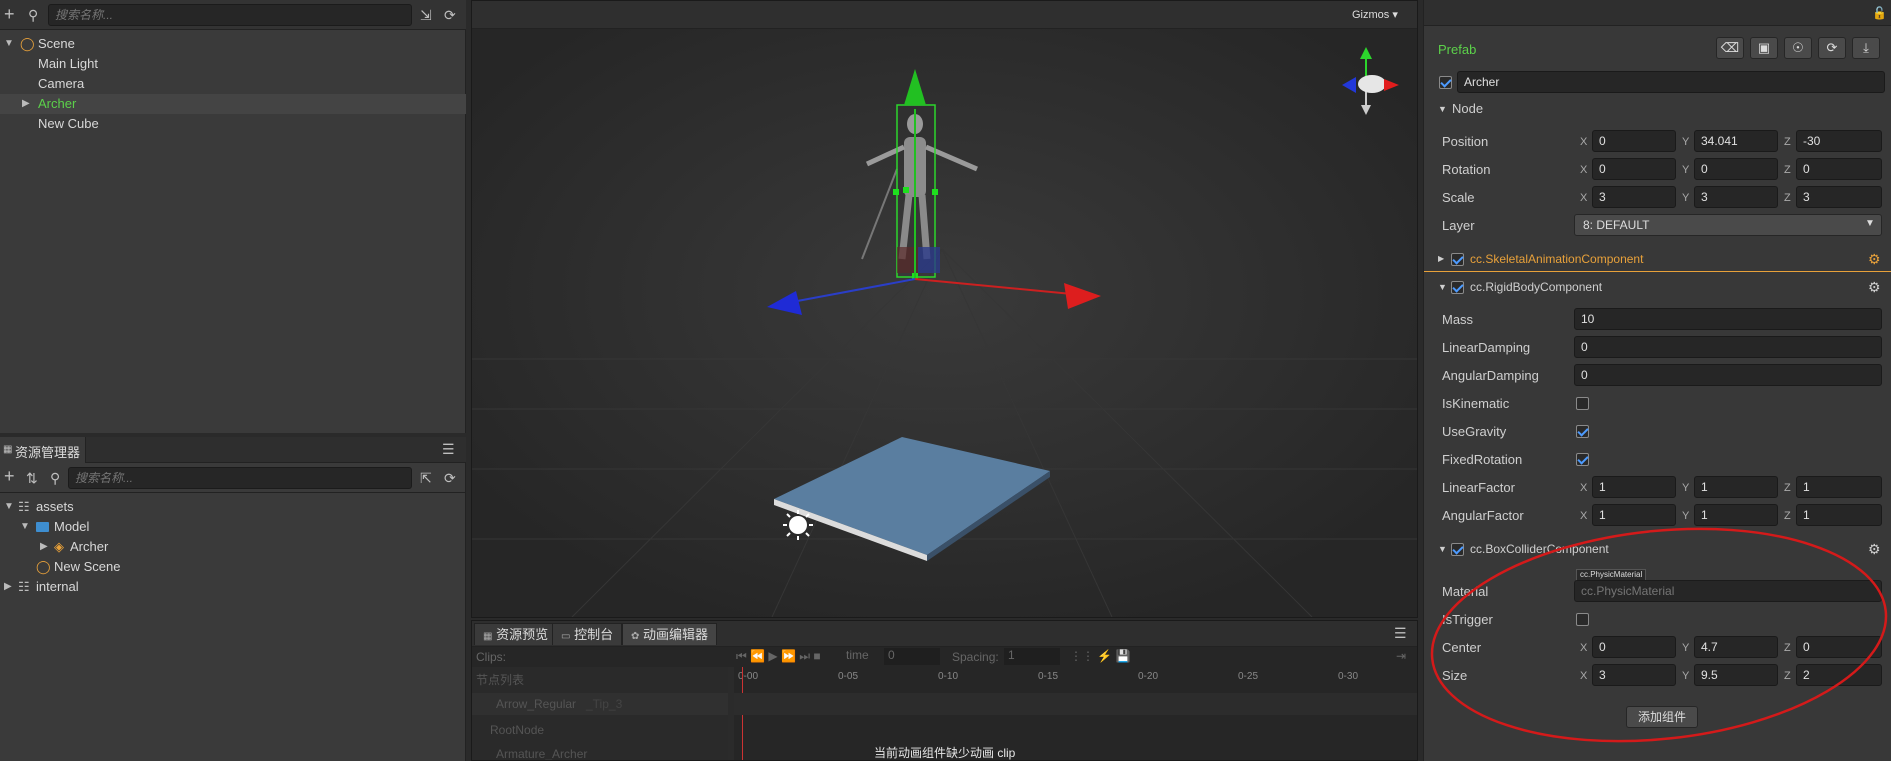  What do you see at coordinates (233, 124) in the screenshot?
I see `tree-item-new-cube: New Cube` at bounding box center [233, 124].